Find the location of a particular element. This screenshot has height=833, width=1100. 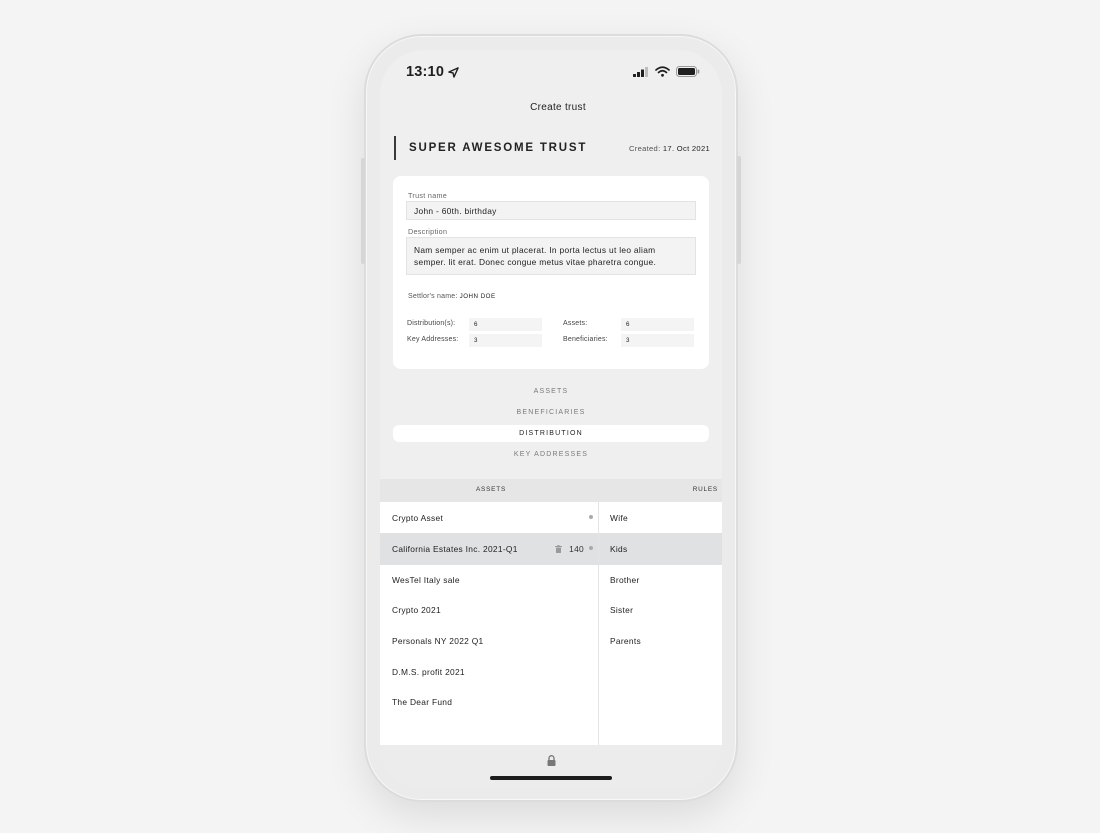

wifi-icon is located at coordinates (662, 71).